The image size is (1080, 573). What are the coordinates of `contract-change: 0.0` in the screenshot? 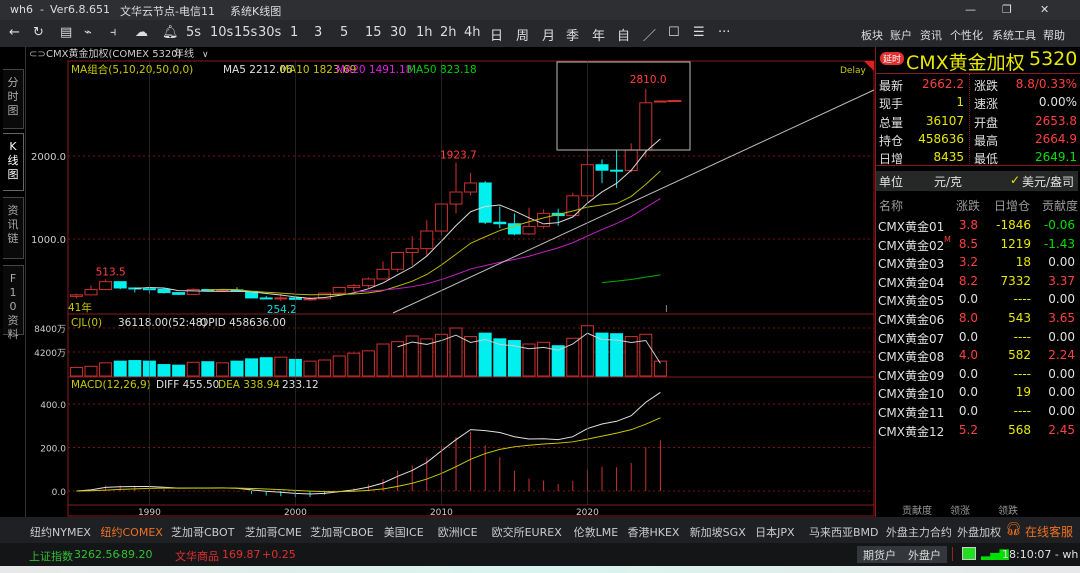 It's located at (968, 299).